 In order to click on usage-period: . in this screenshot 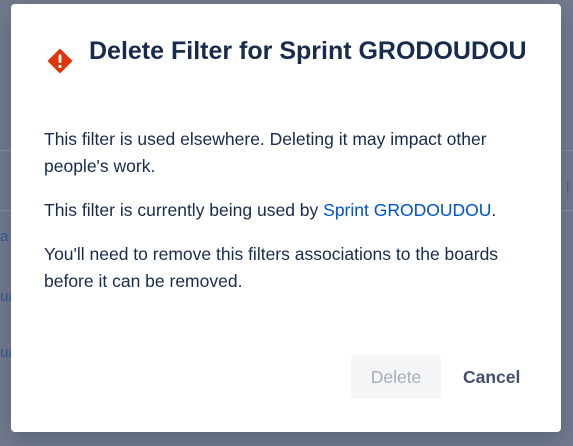, I will do `click(494, 210)`.